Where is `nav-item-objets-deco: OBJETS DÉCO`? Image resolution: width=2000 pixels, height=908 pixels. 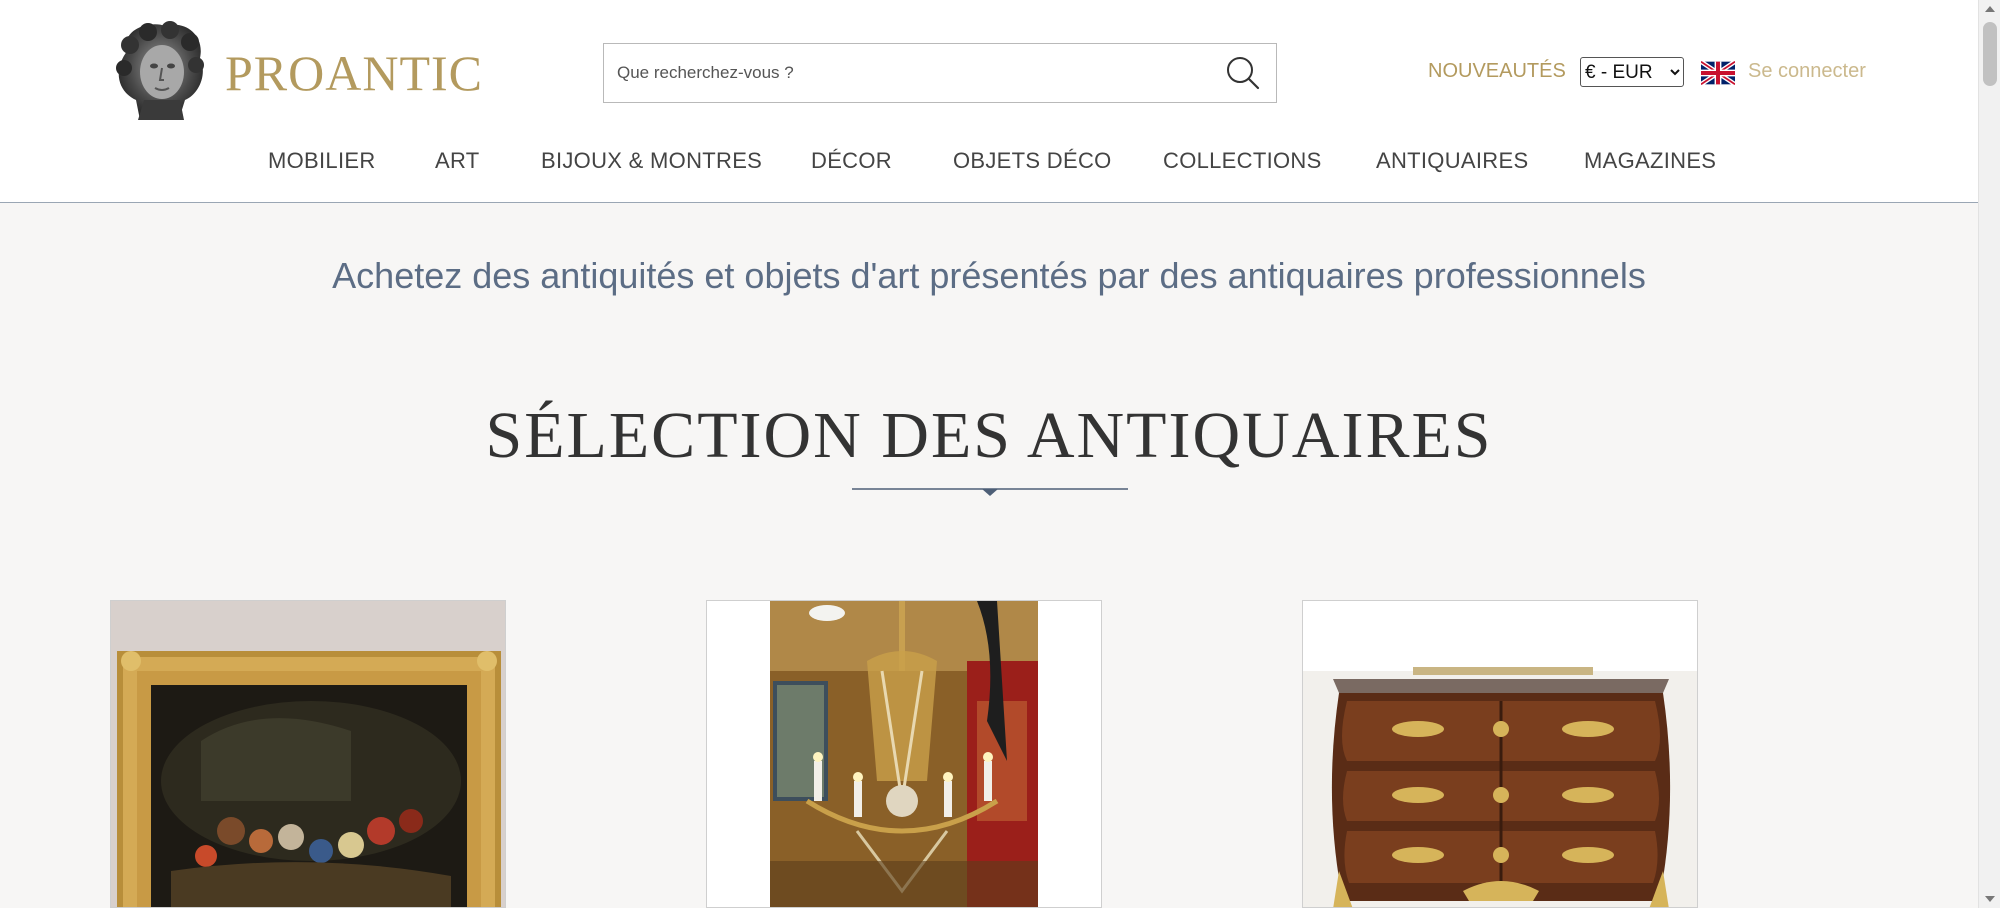 nav-item-objets-deco: OBJETS DÉCO is located at coordinates (1032, 161).